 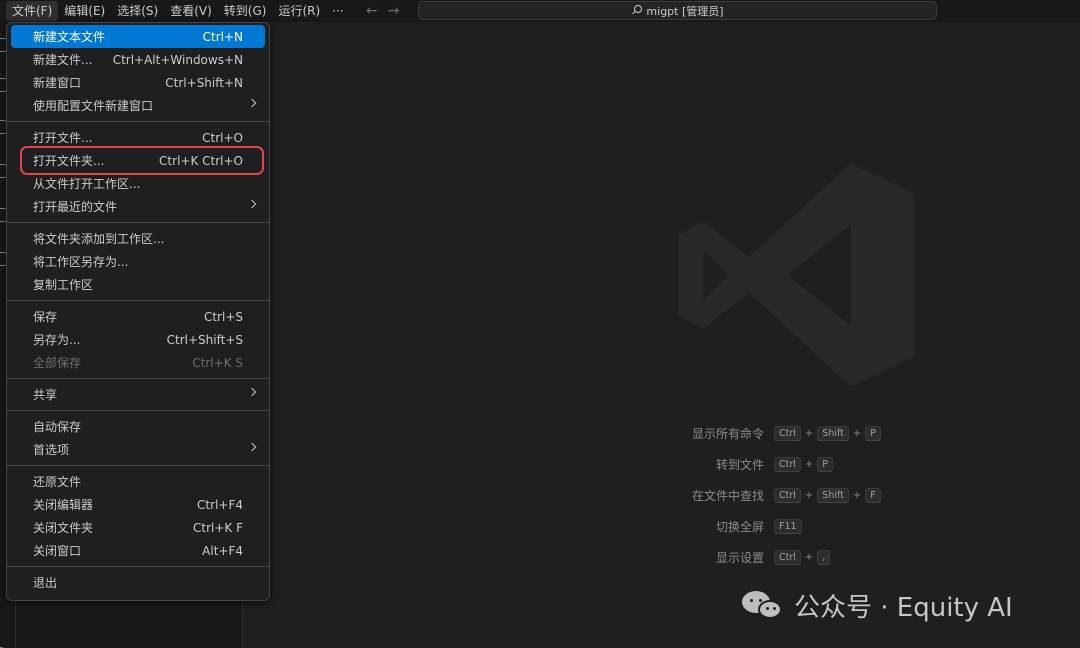 I want to click on shortcut-row: 显示设置 Ctrl +,, so click(x=793, y=557).